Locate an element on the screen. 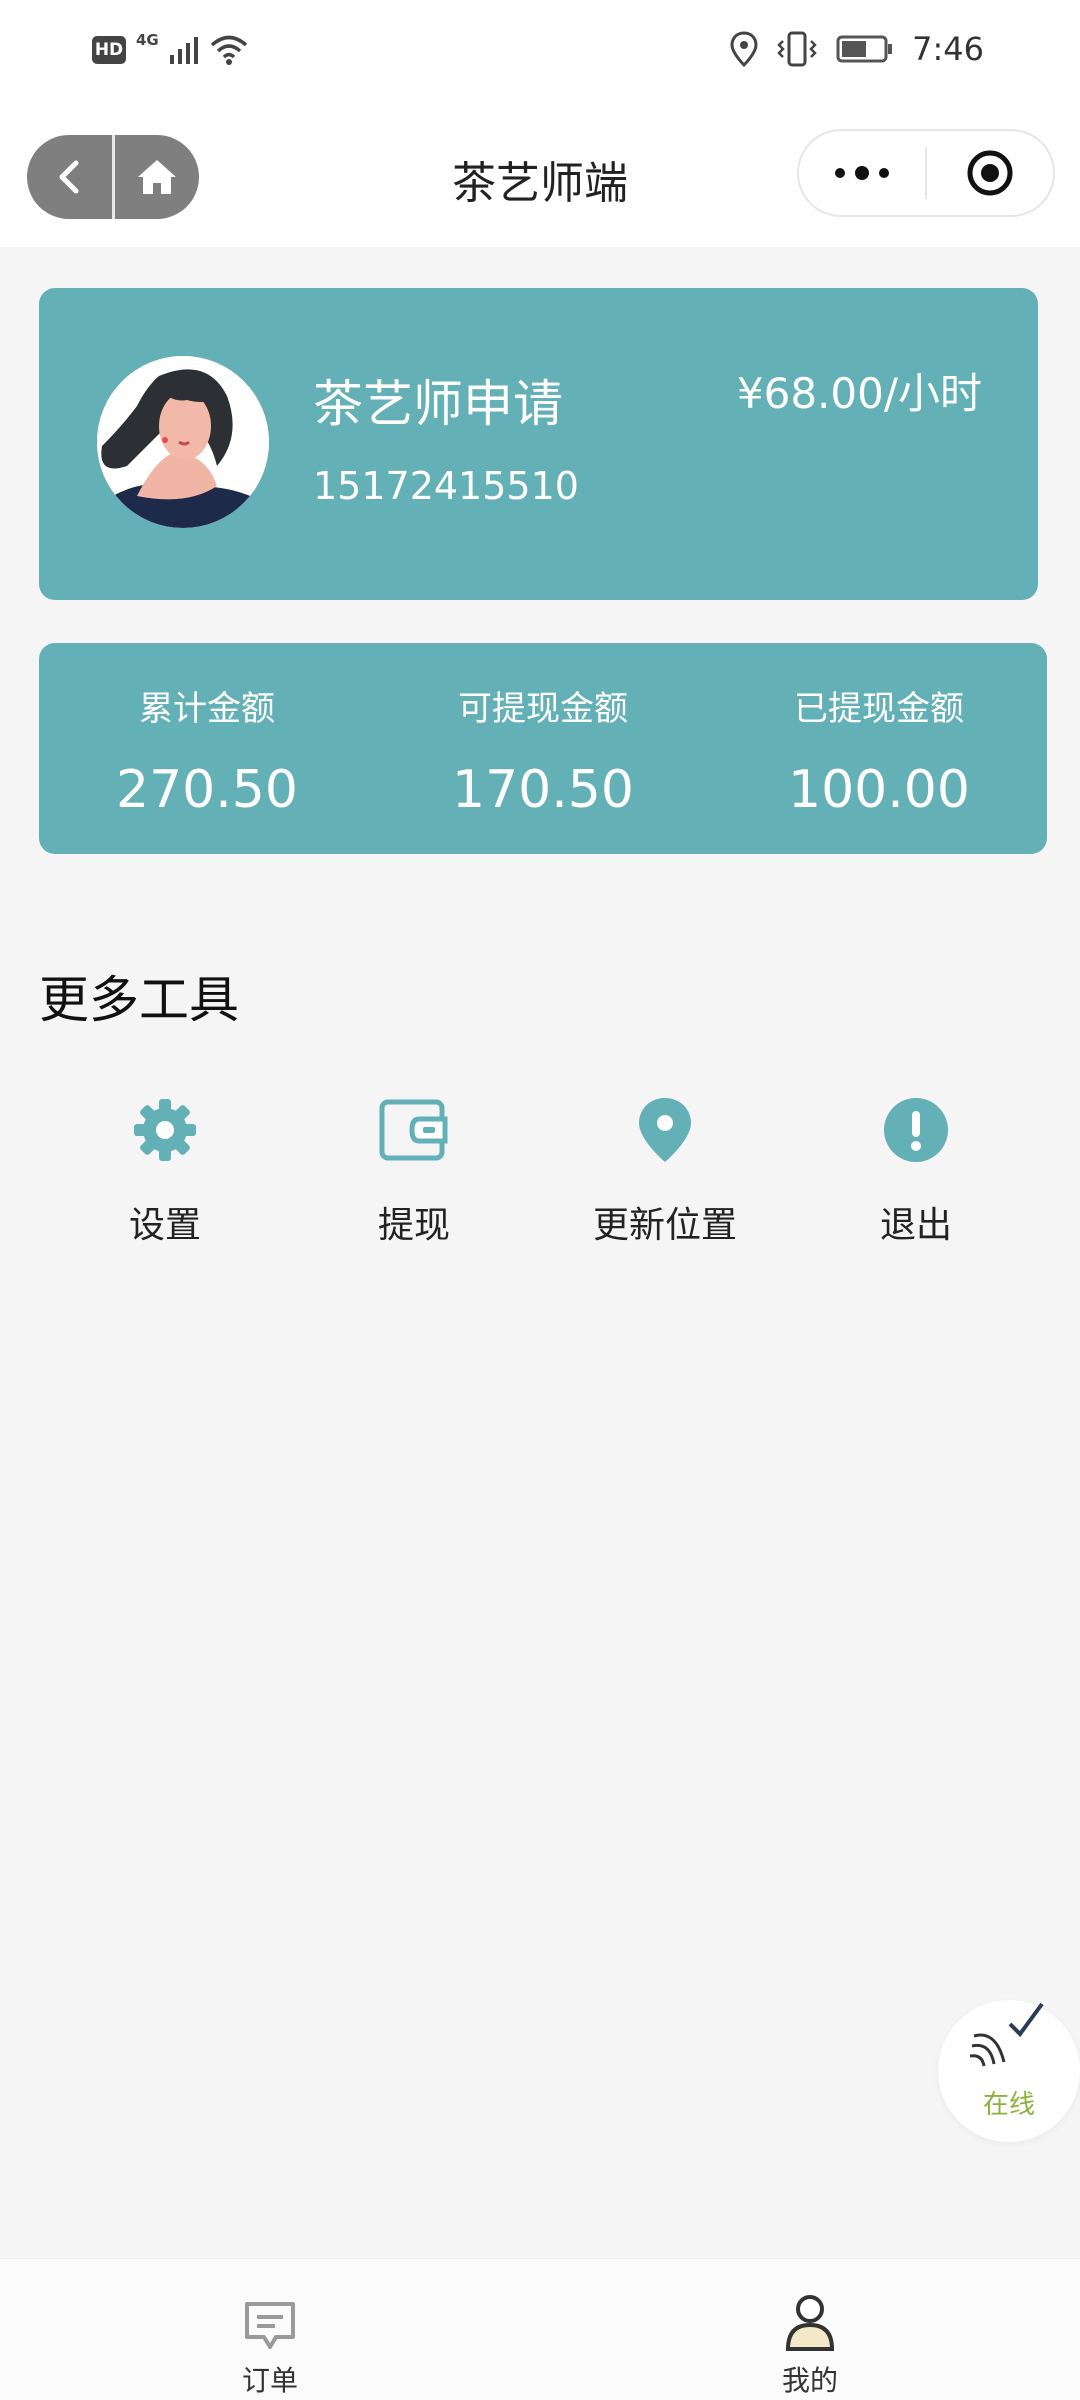 This screenshot has height=2400, width=1080. user-icon is located at coordinates (810, 2323).